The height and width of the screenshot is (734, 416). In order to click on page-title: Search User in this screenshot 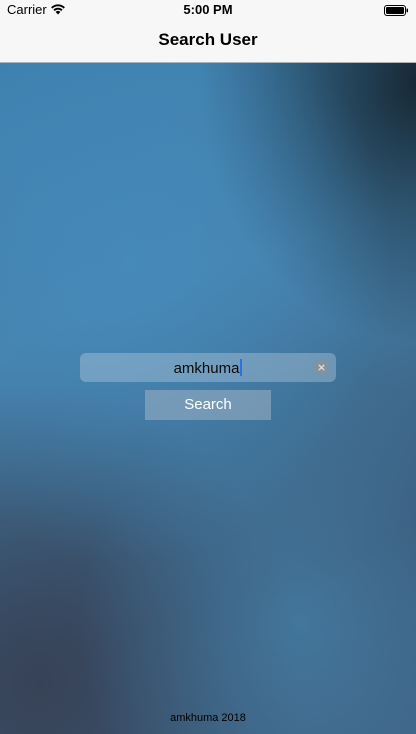, I will do `click(208, 39)`.